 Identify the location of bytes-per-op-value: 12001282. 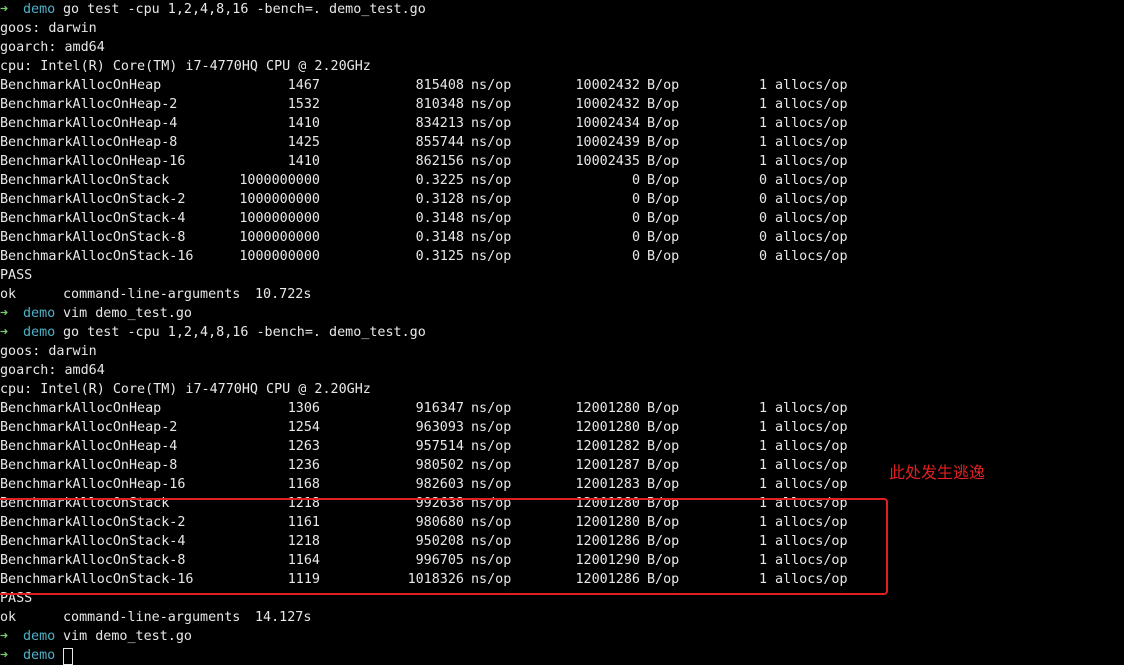
(608, 446).